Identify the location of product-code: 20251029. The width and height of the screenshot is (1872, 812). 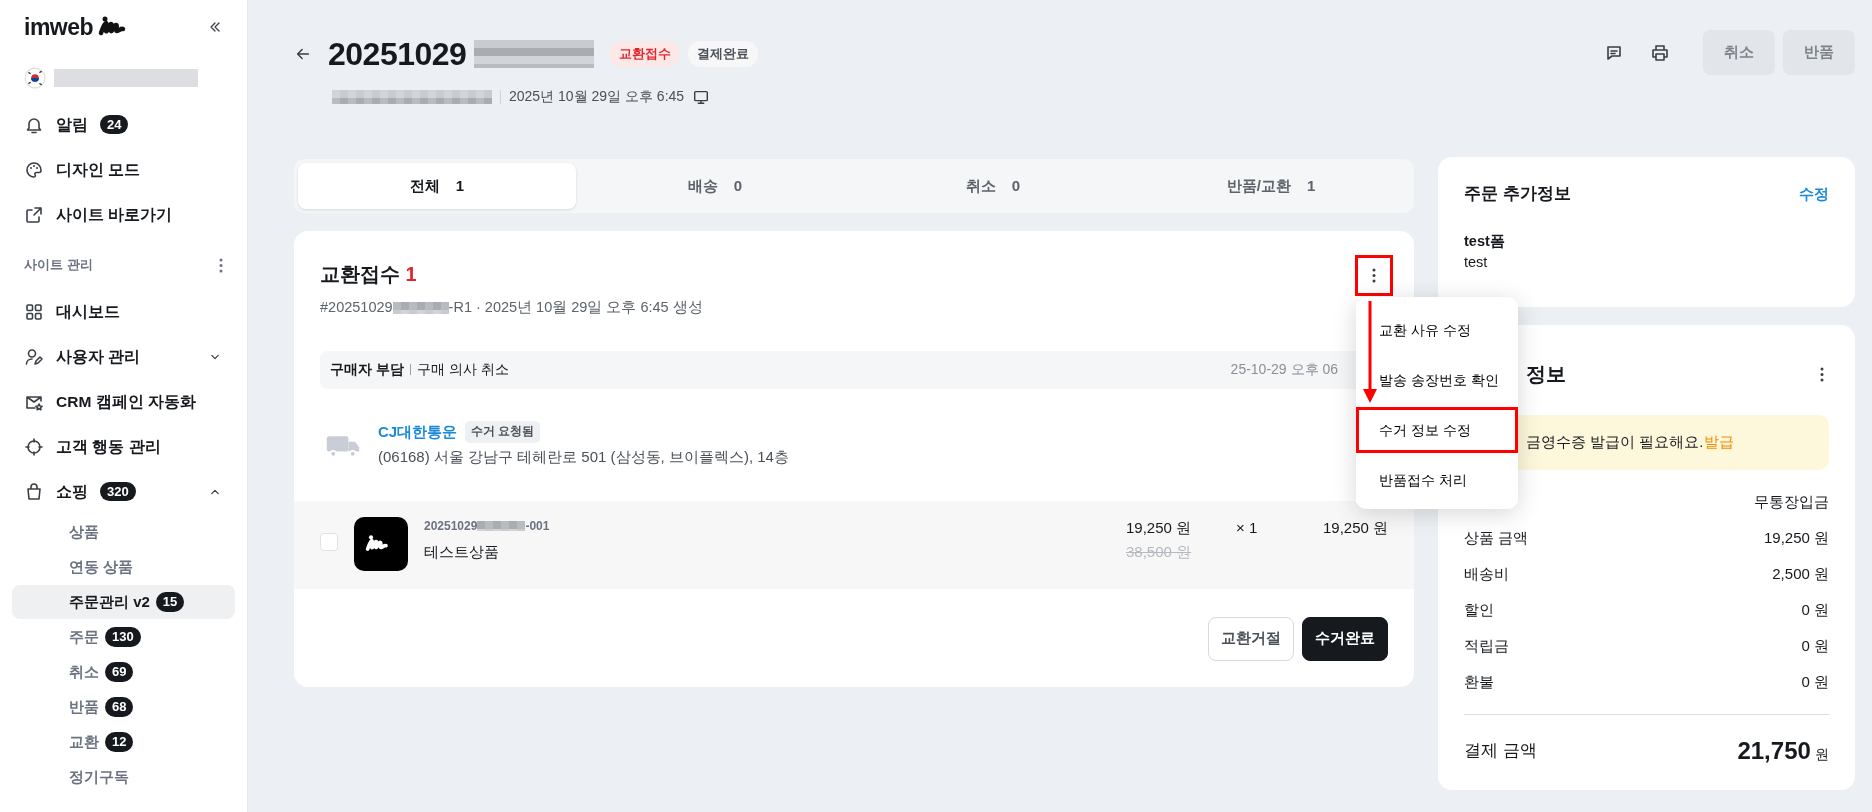
(451, 526).